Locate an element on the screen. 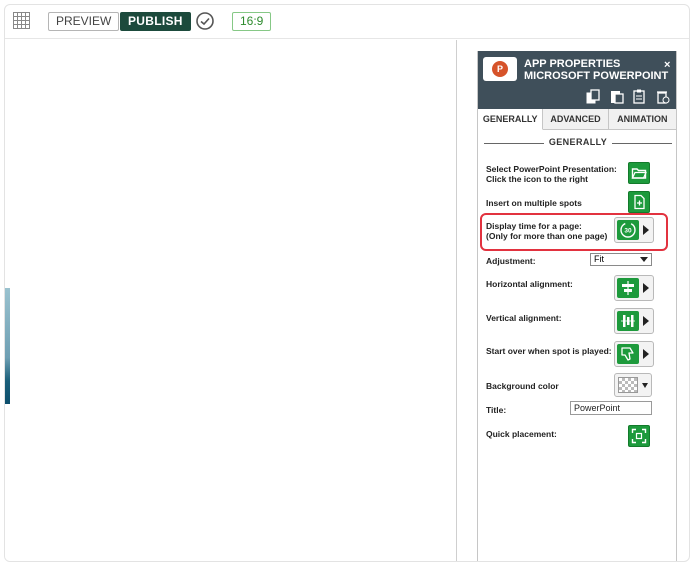  horizontal-alignment-arrow-icon is located at coordinates (646, 288).